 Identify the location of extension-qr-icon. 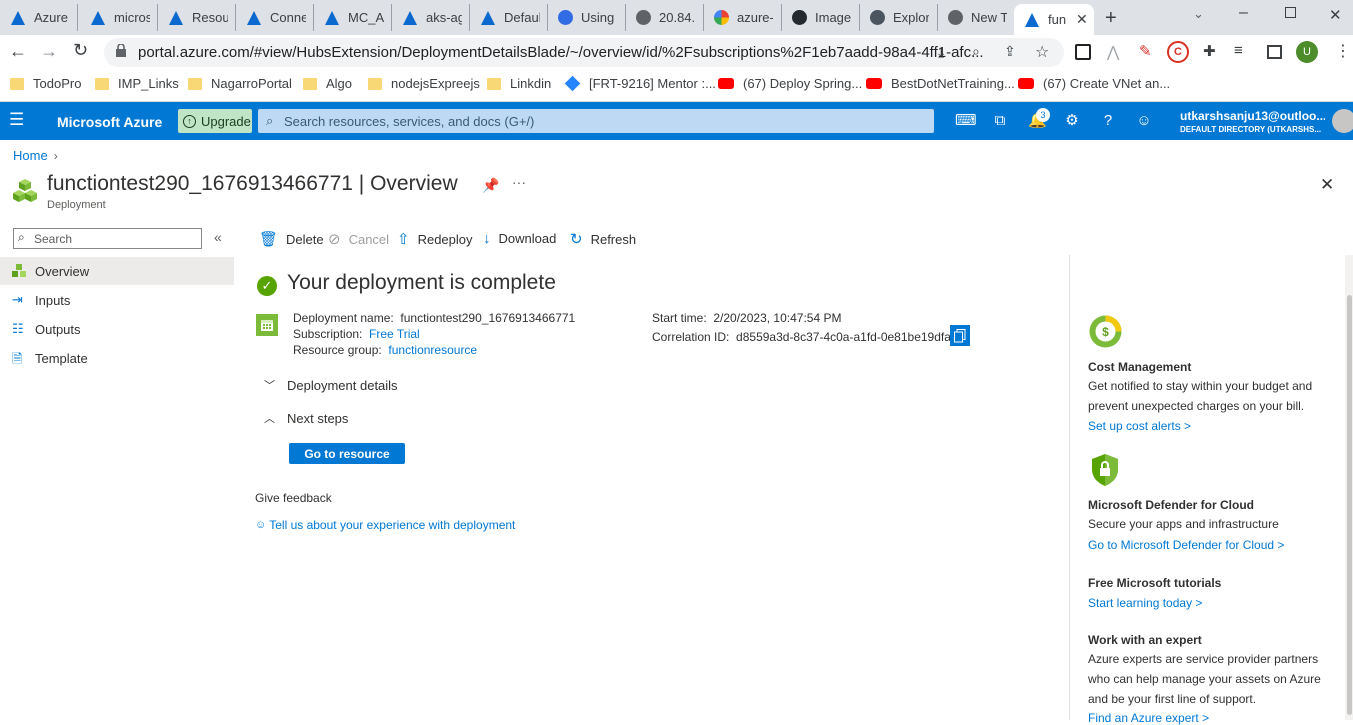
(1083, 52).